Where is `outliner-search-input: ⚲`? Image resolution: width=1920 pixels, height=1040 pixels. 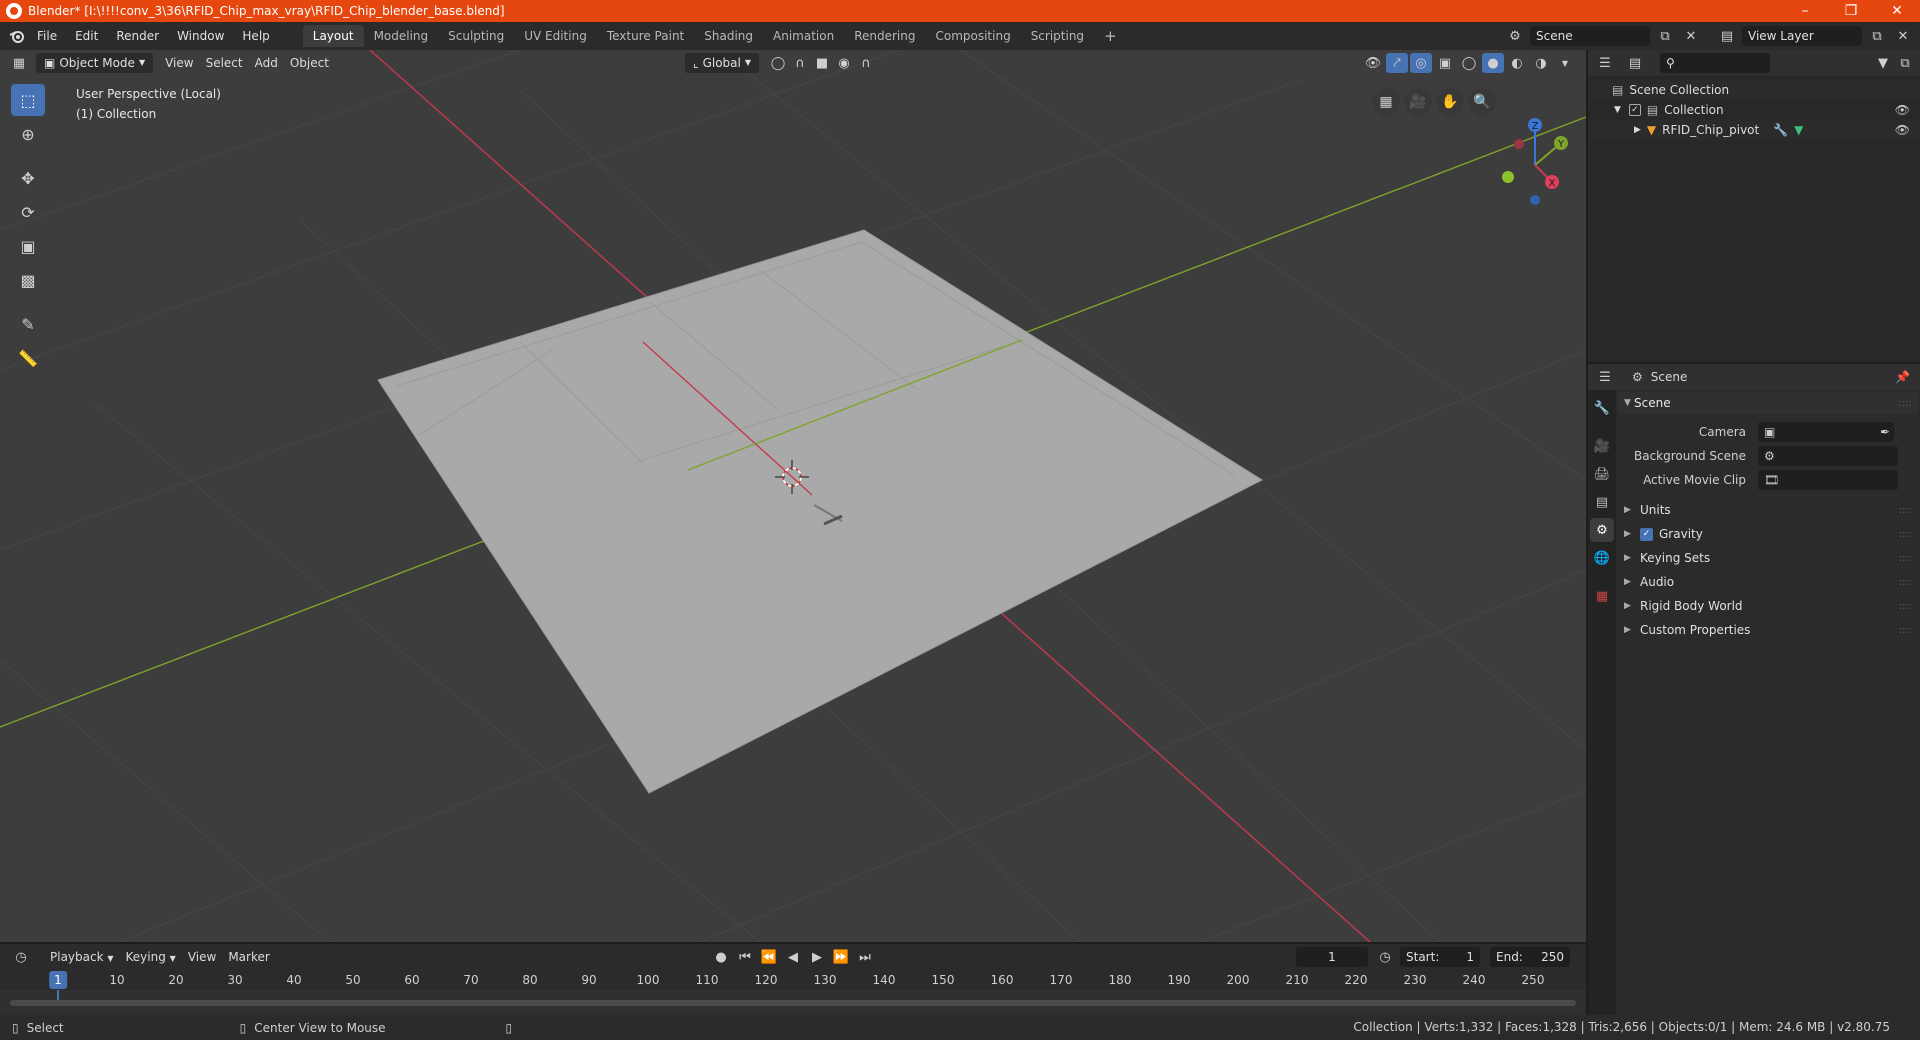 outliner-search-input: ⚲ is located at coordinates (1715, 63).